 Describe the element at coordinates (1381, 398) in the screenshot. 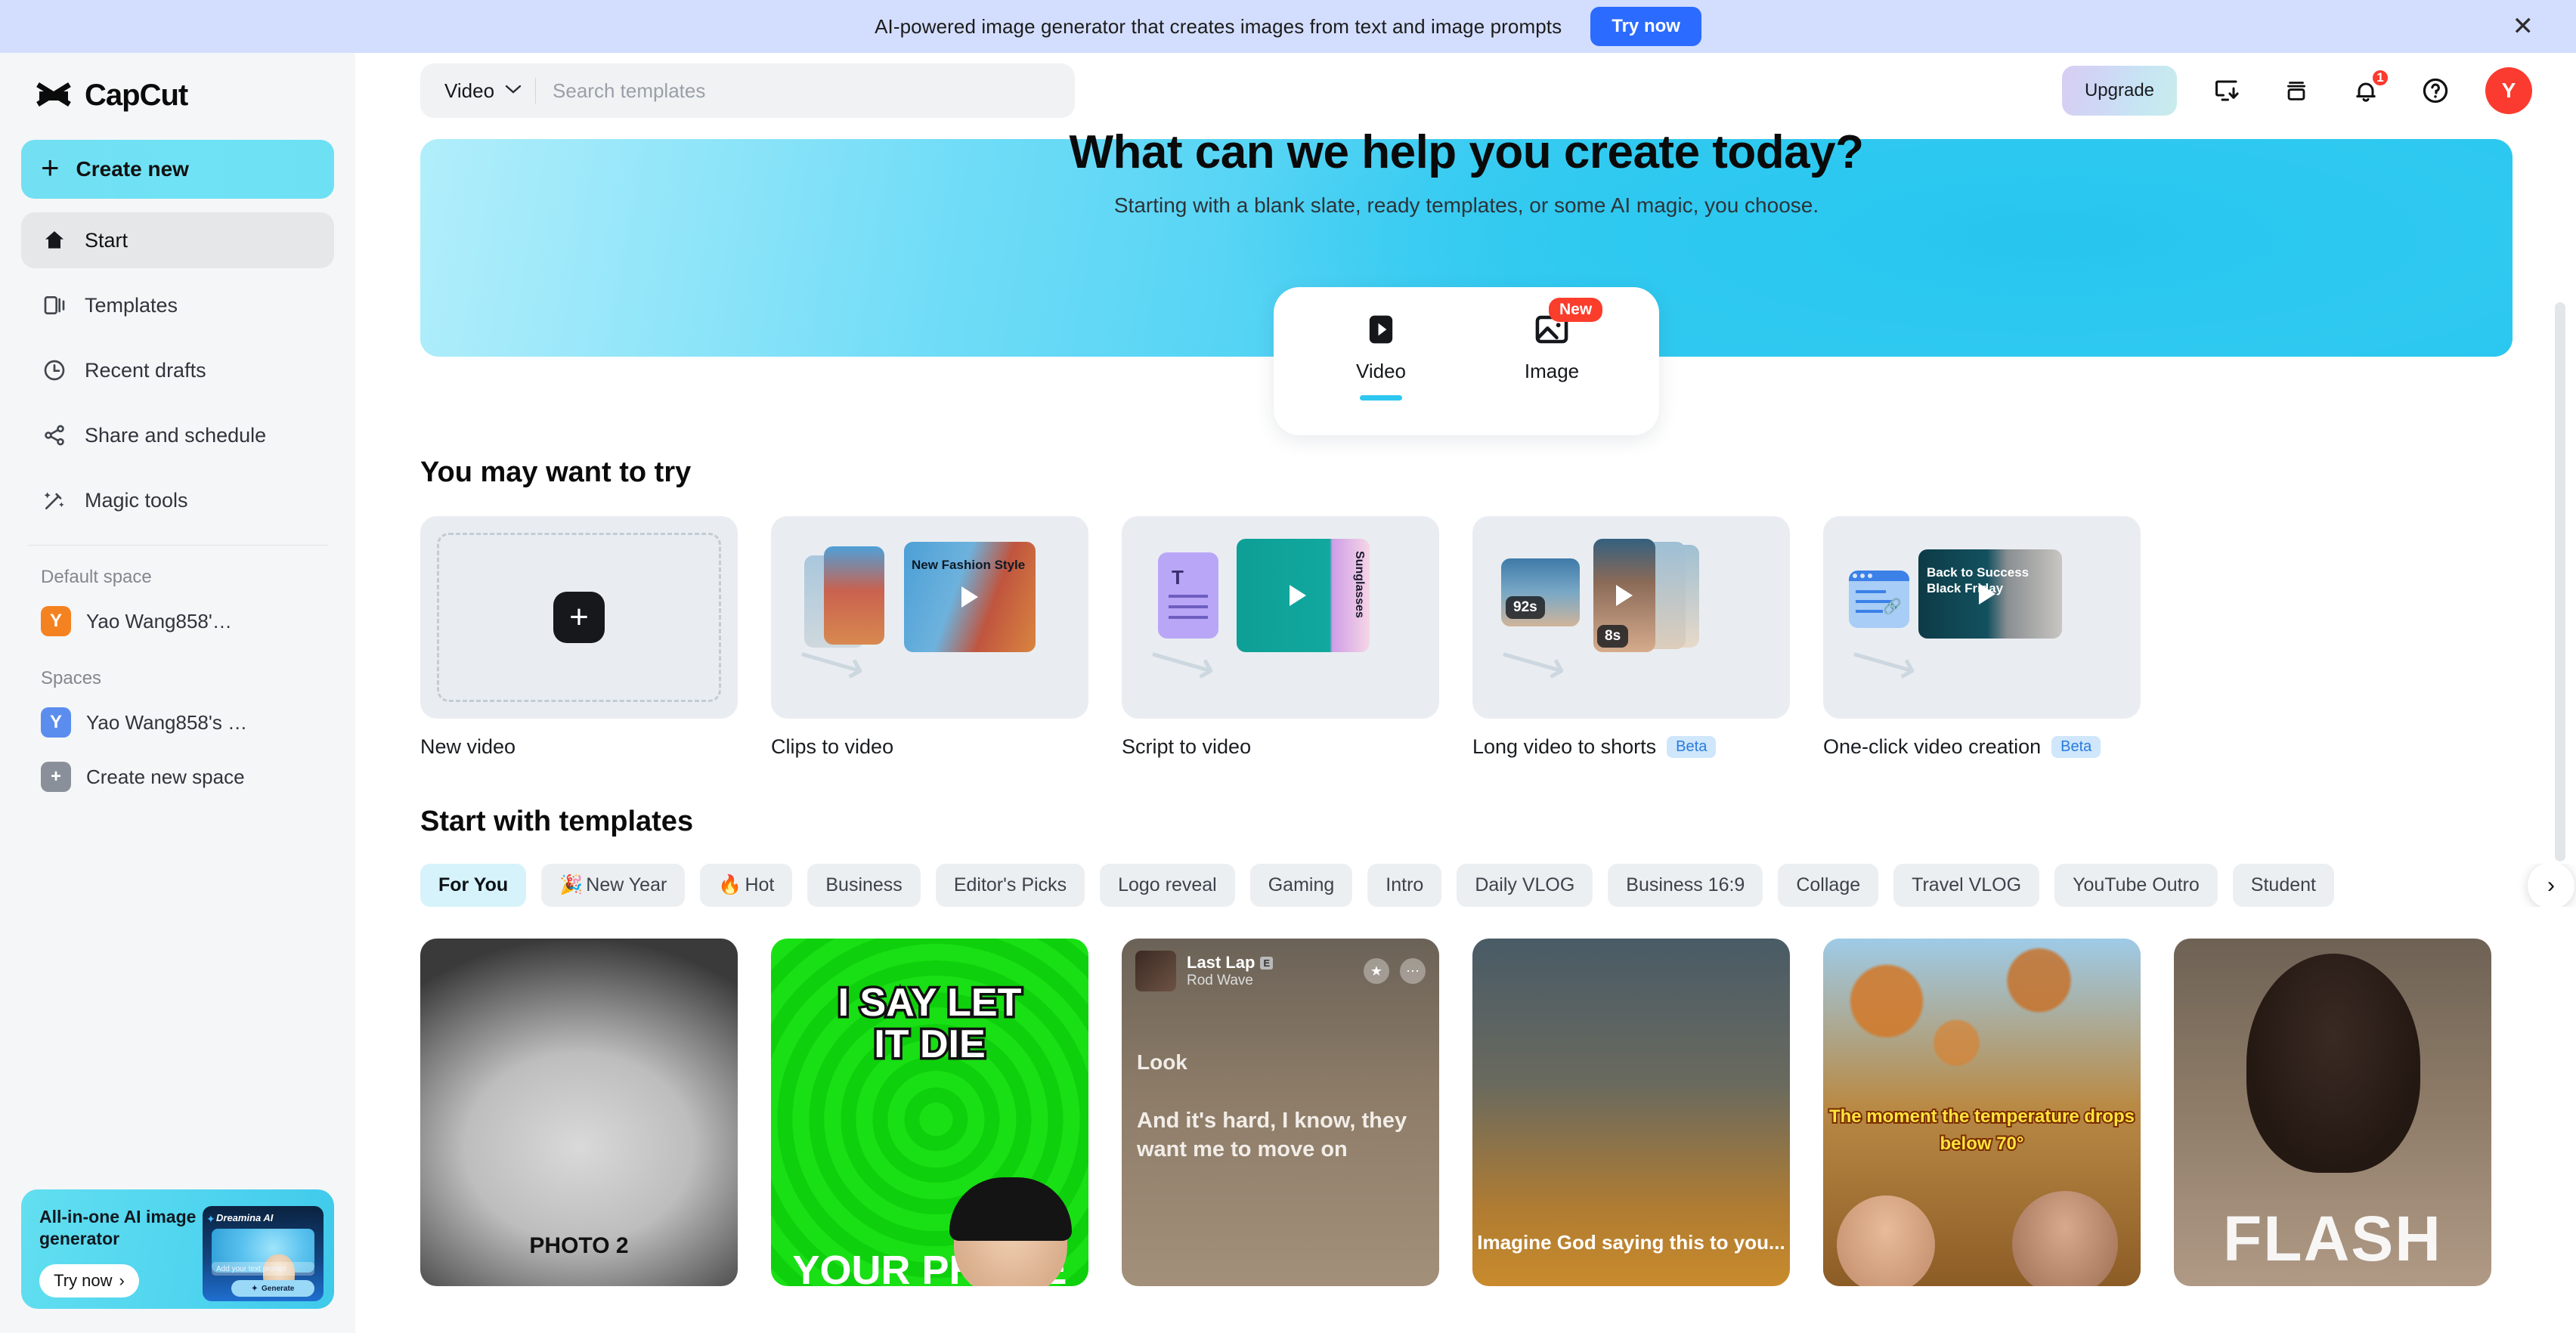

I see `active-tab-indicator` at that location.